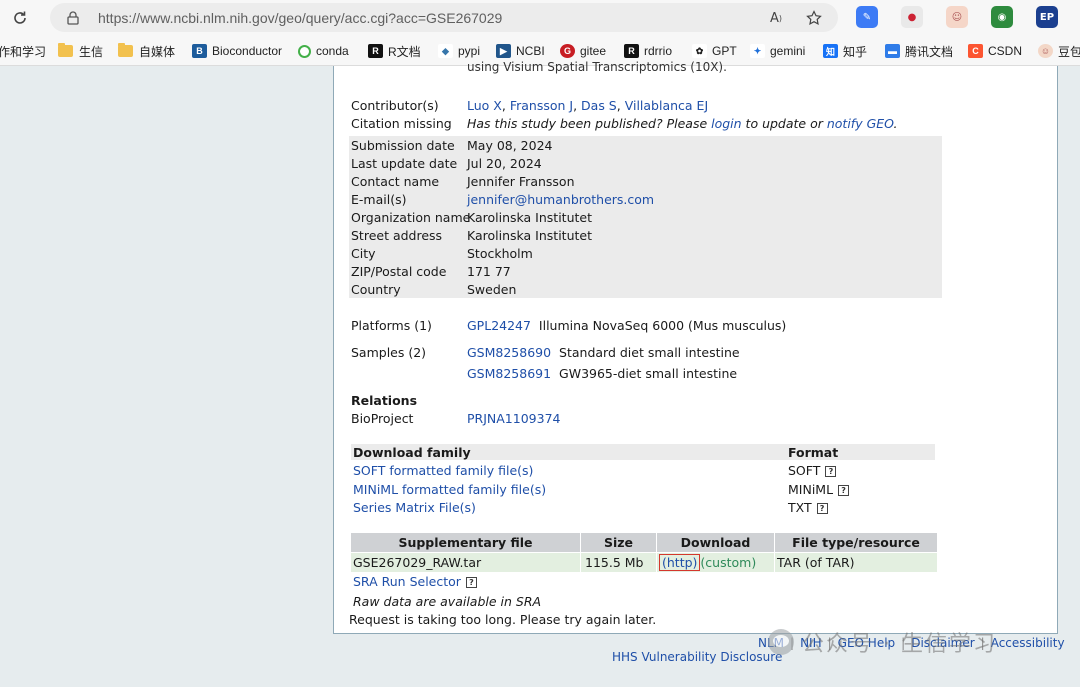  What do you see at coordinates (583, 51) in the screenshot?
I see `bookmark-item: Ggitee` at bounding box center [583, 51].